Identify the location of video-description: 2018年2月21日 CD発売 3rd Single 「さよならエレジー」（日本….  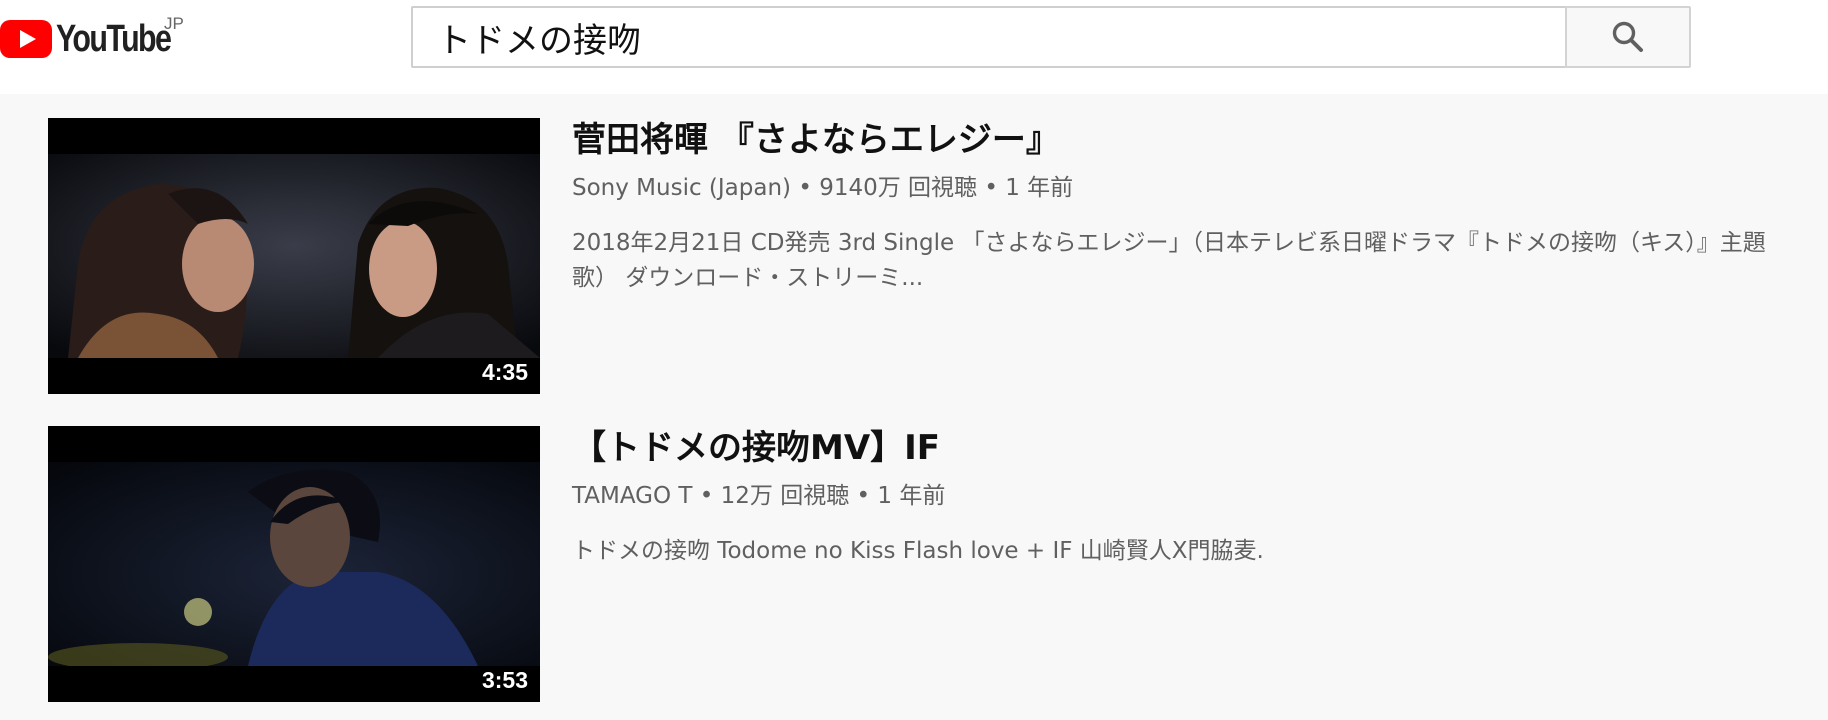
(1169, 260).